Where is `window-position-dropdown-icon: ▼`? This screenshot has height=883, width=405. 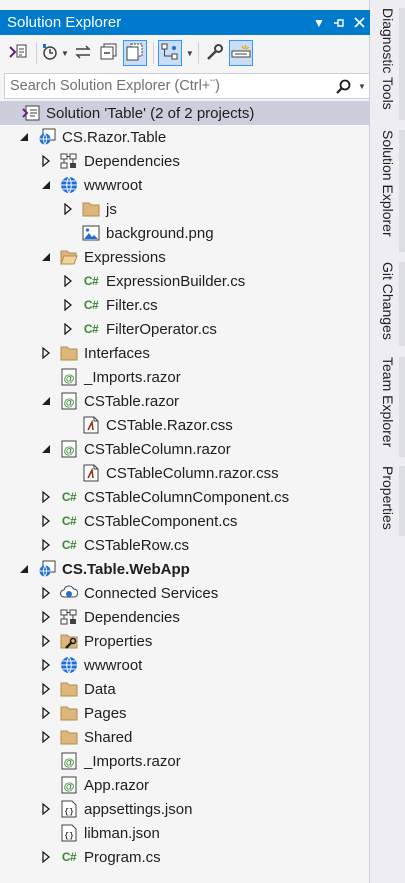 window-position-dropdown-icon: ▼ is located at coordinates (319, 23).